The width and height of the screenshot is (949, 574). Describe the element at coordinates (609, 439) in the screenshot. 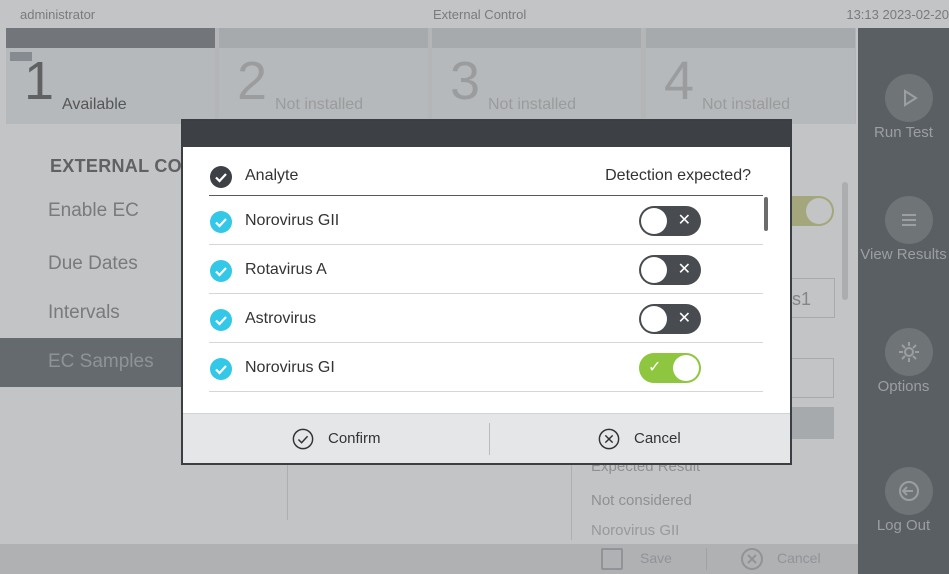

I see `cancel-x-icon` at that location.